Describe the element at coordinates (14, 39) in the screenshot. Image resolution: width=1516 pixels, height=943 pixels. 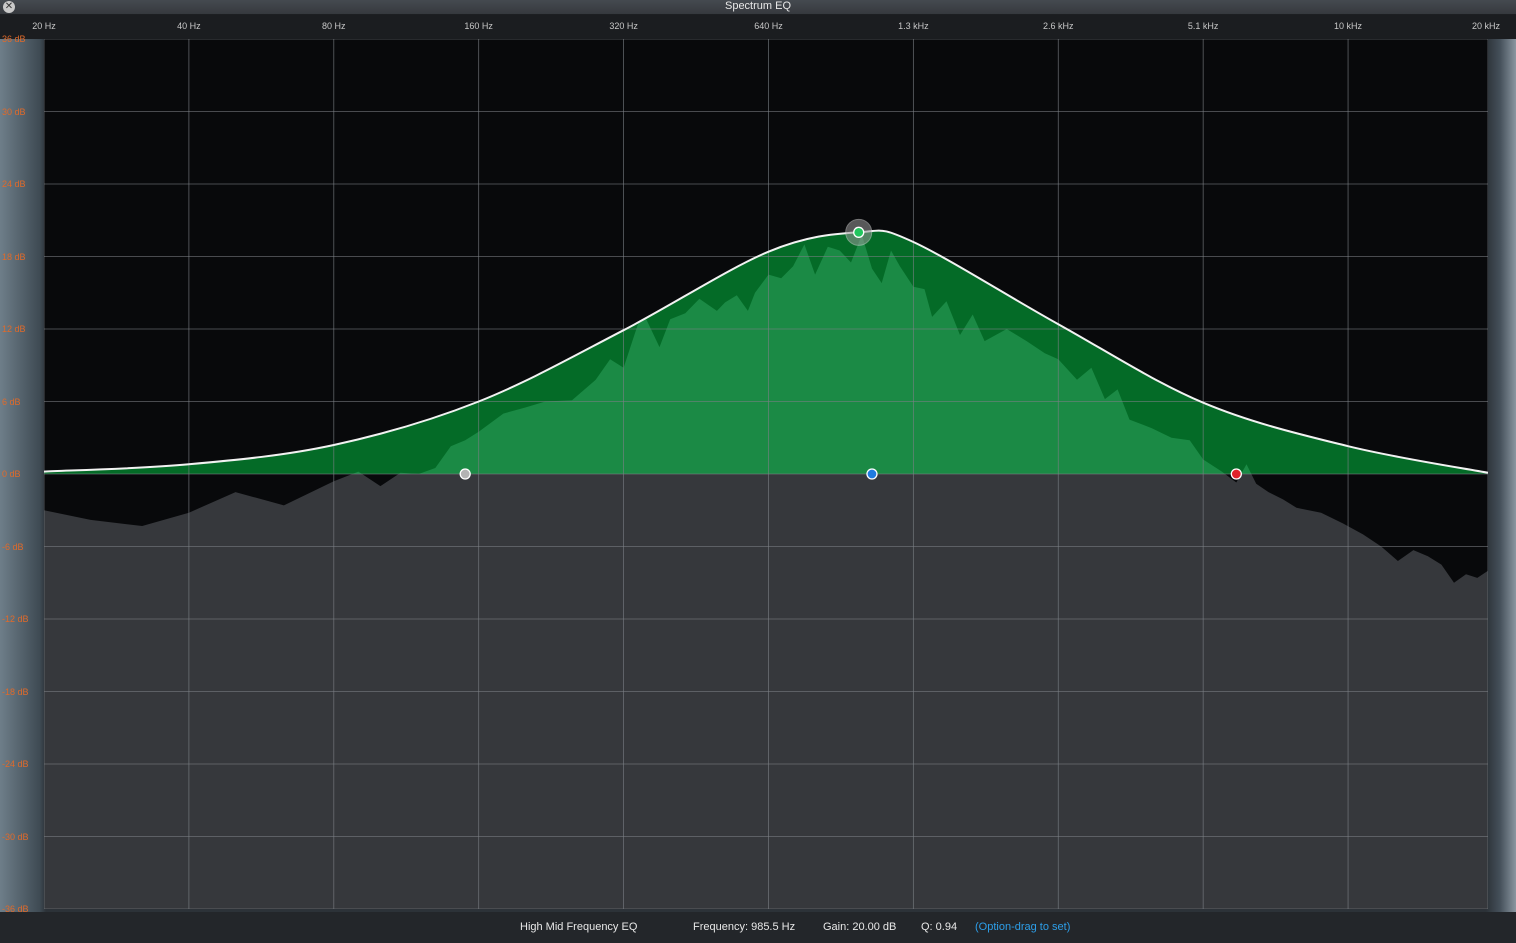
I see `gain-tick-label: 36 dB` at that location.